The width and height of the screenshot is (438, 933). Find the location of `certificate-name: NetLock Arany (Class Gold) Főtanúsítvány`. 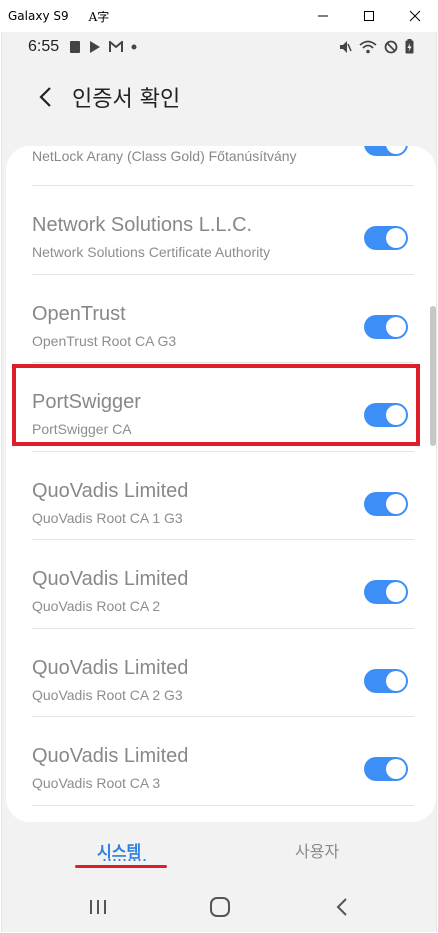

certificate-name: NetLock Arany (Class Gold) Főtanúsítvány is located at coordinates (164, 156).